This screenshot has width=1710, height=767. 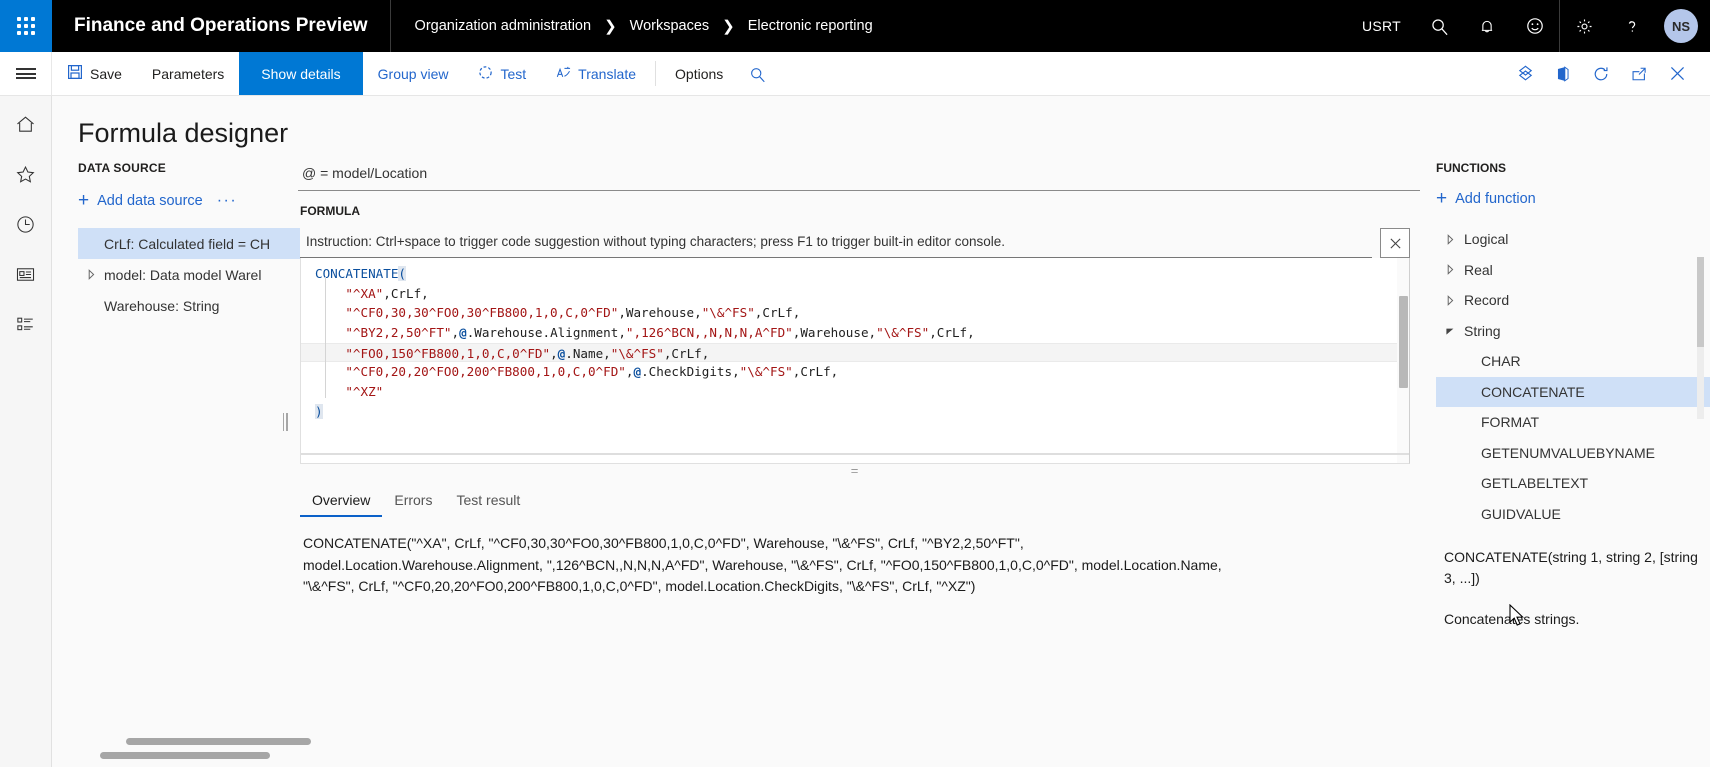 I want to click on function-item-char: CHAR, so click(x=1573, y=361).